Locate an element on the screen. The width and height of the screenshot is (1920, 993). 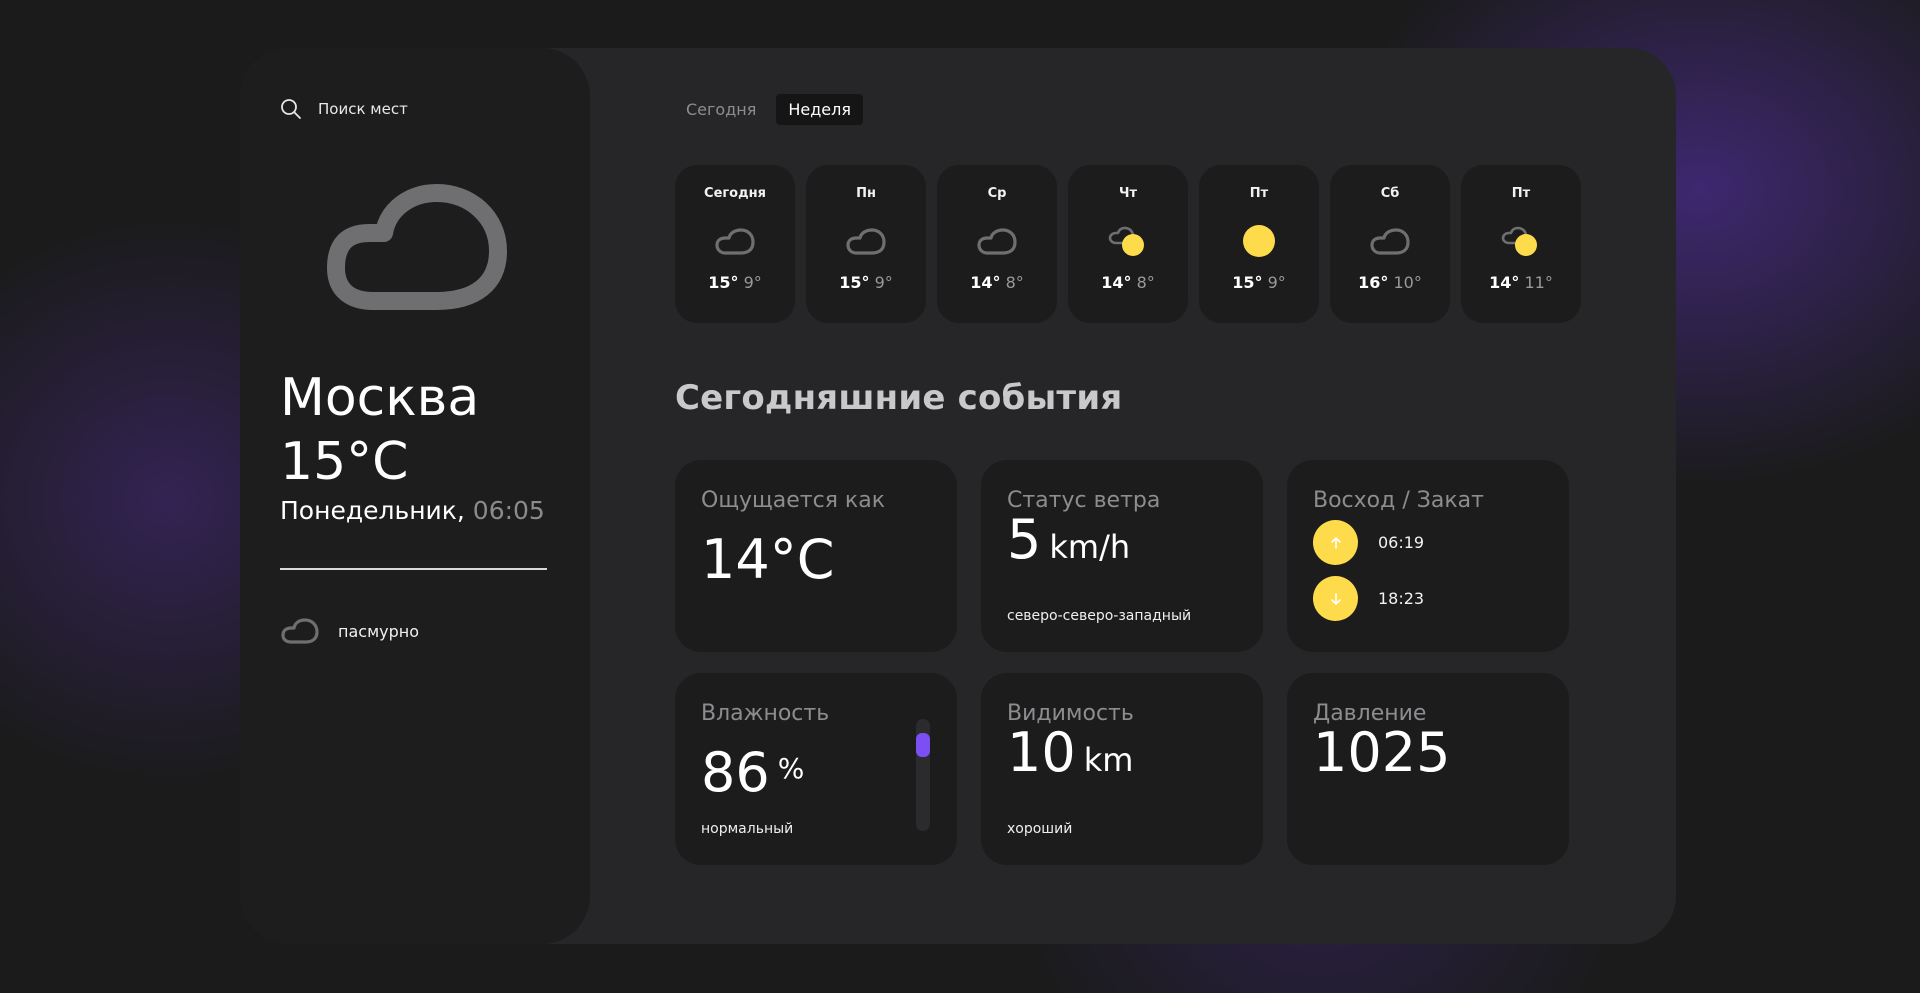
tab-week: Неделя is located at coordinates (819, 109).